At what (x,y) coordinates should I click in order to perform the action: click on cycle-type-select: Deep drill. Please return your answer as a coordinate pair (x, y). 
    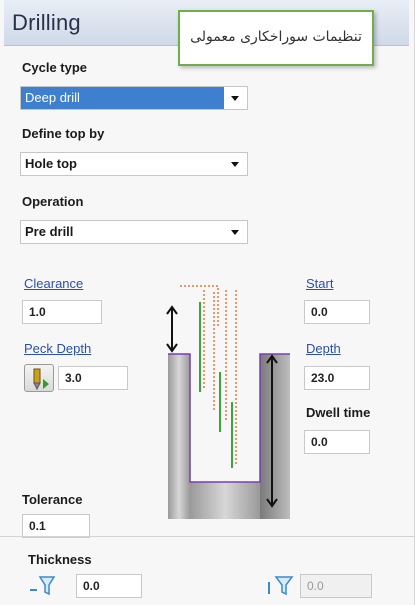
    Looking at the image, I should click on (134, 98).